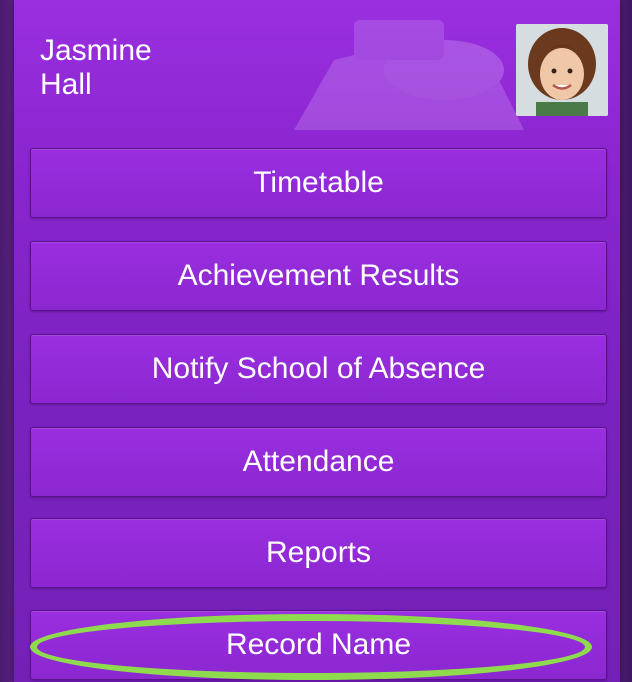  I want to click on student-name: Jasmine Hall, so click(96, 67).